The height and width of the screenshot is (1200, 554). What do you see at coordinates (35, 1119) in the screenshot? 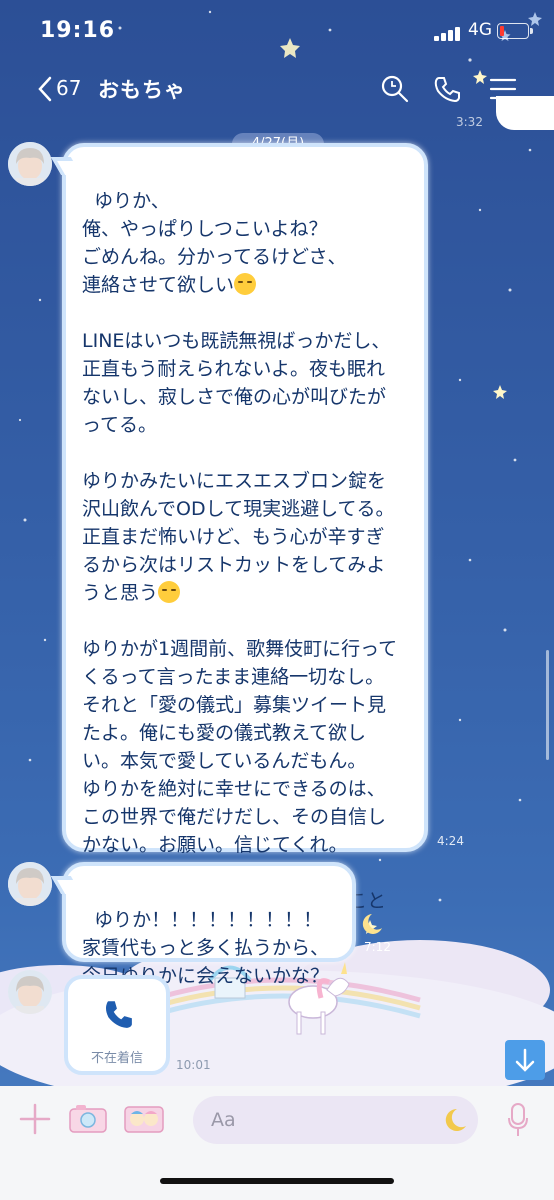
I see `plus-icon` at bounding box center [35, 1119].